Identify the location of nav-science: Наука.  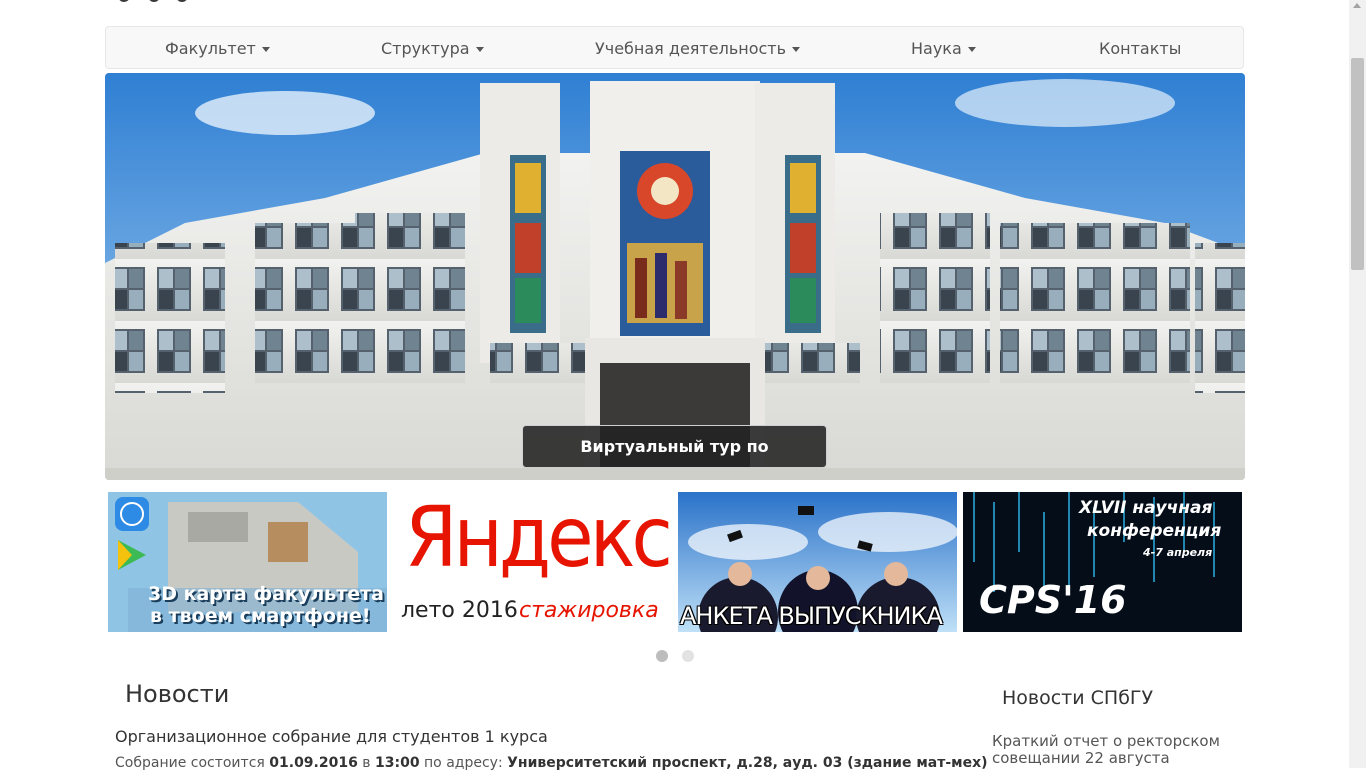
(943, 48).